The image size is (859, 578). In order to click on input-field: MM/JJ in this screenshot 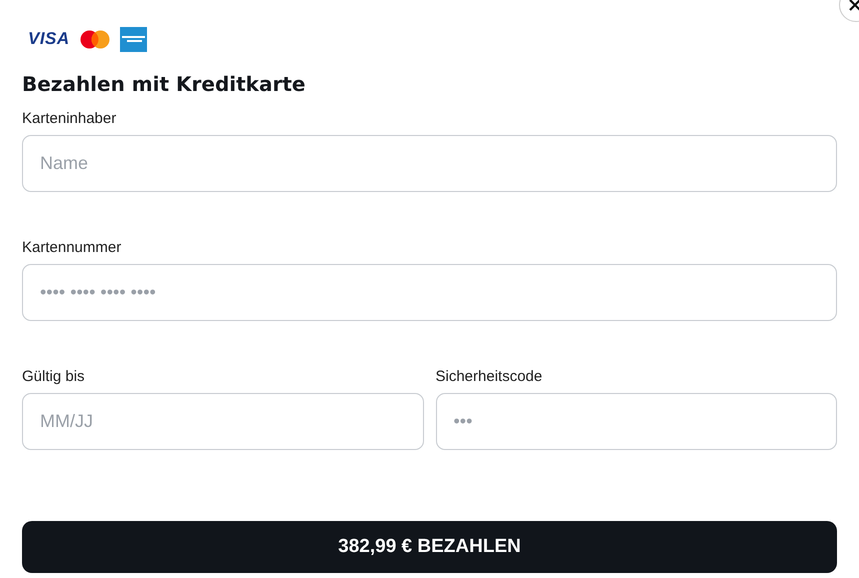, I will do `click(223, 421)`.